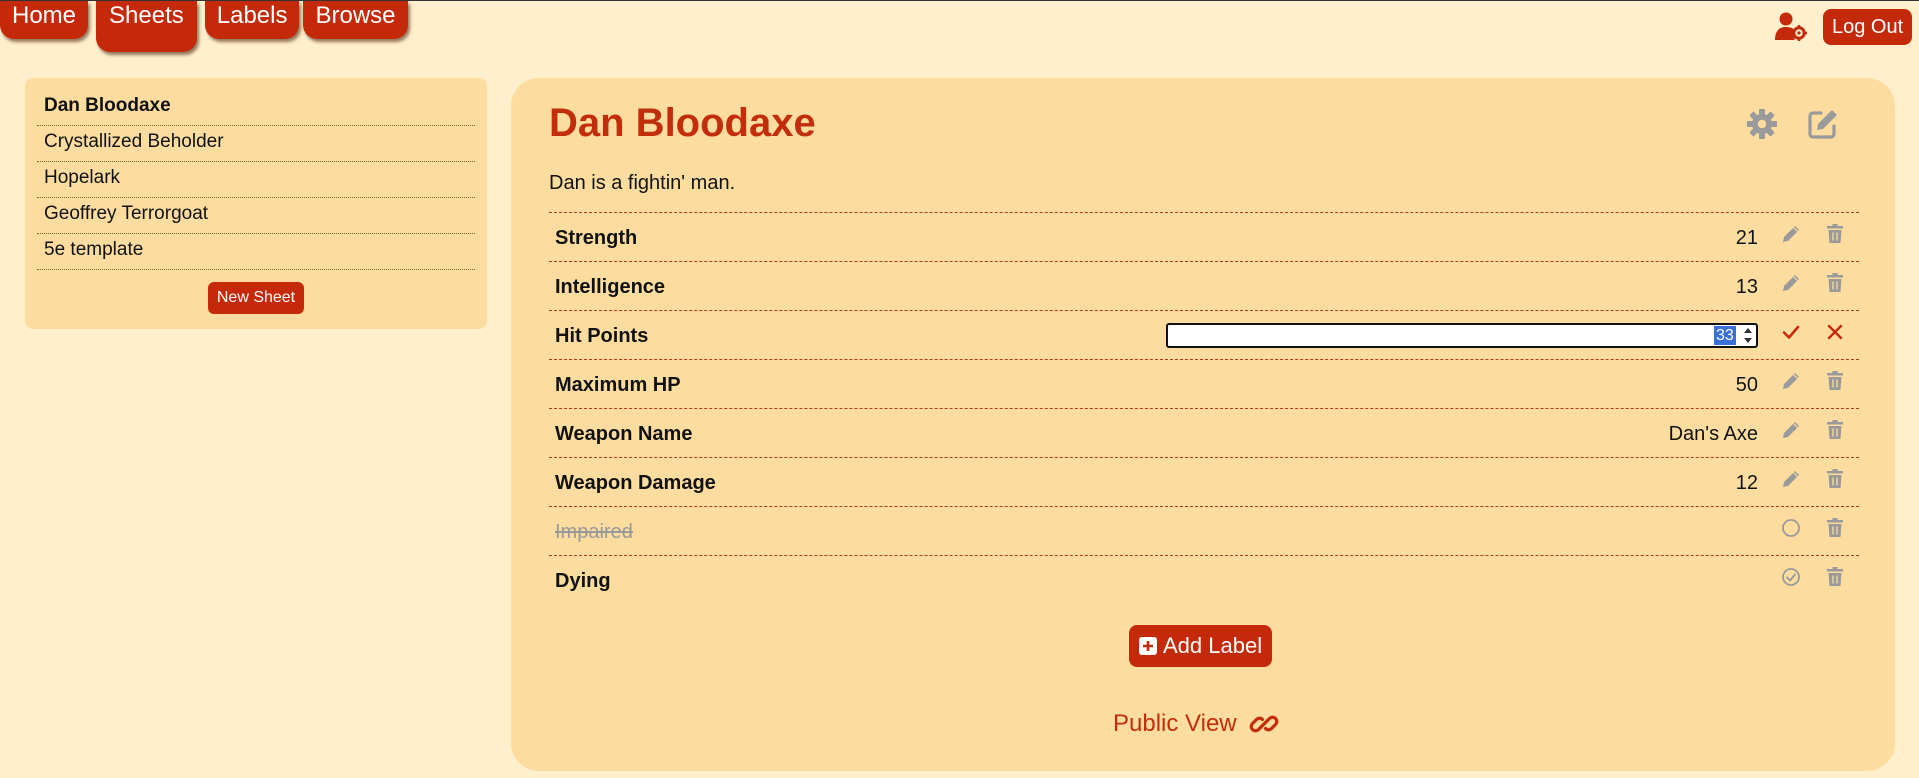  What do you see at coordinates (1204, 384) in the screenshot?
I see `label-row-maximum-hp: Maximum HP 50` at bounding box center [1204, 384].